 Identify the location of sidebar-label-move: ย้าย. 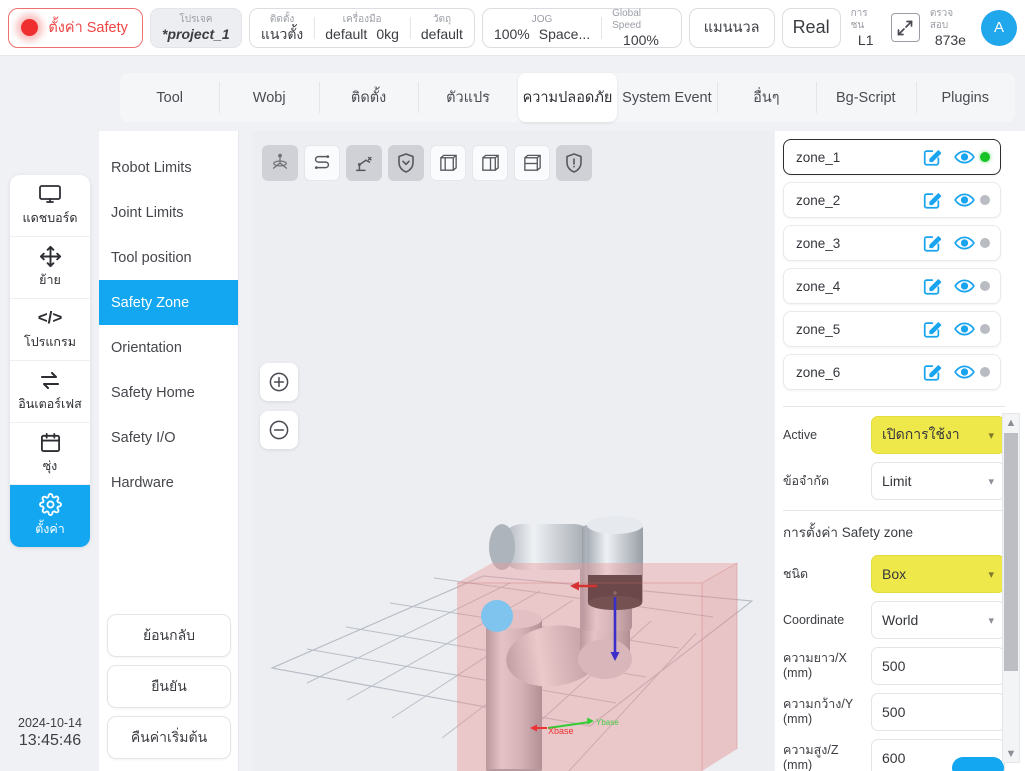
(50, 280).